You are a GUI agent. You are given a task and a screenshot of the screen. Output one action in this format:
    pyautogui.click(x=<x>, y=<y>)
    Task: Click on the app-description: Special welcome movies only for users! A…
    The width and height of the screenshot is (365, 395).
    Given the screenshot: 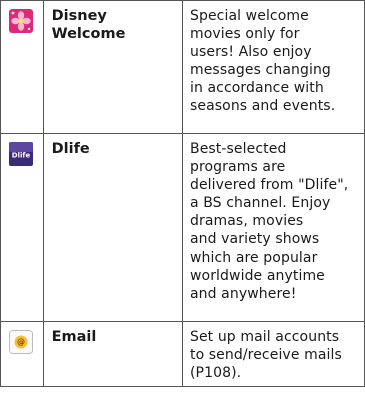 What is the action you would take?
    pyautogui.click(x=262, y=61)
    